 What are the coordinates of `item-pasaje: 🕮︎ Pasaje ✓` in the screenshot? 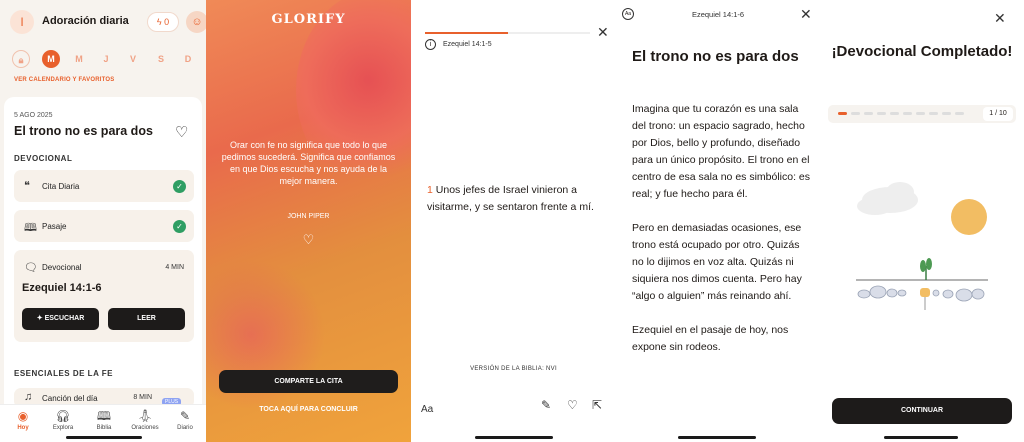 It's located at (104, 226).